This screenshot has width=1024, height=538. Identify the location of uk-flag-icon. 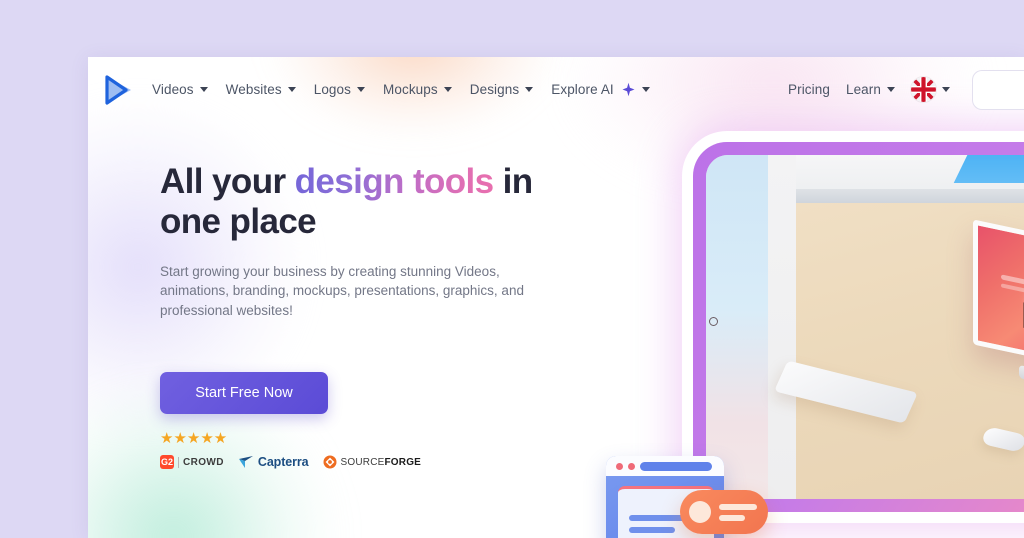
(923, 89).